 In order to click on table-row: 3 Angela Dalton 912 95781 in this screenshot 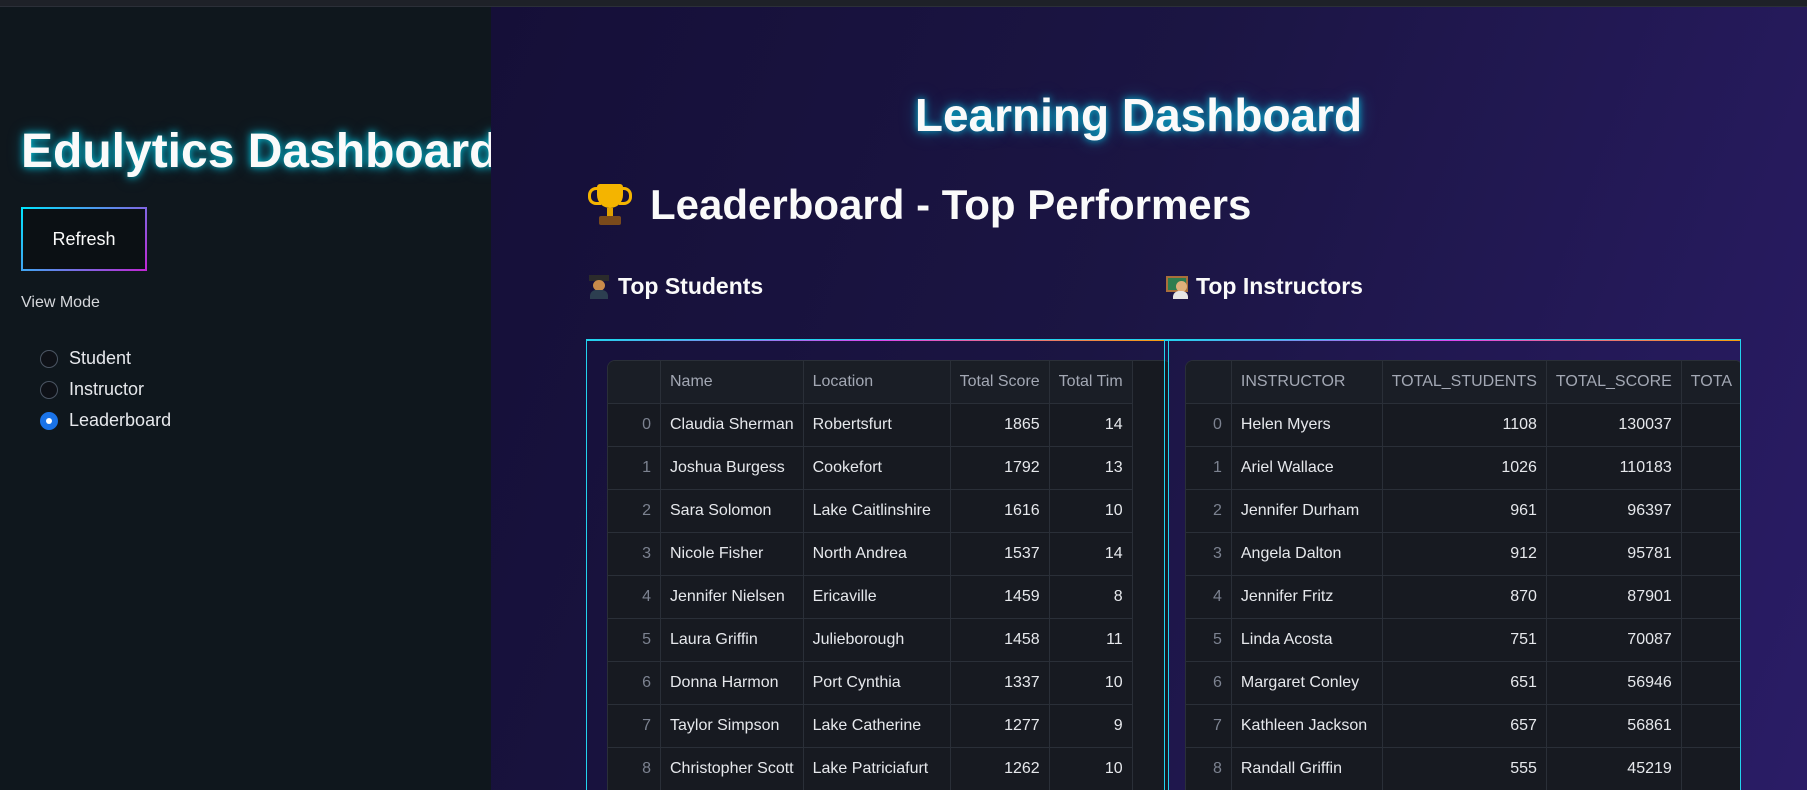, I will do `click(1463, 554)`.